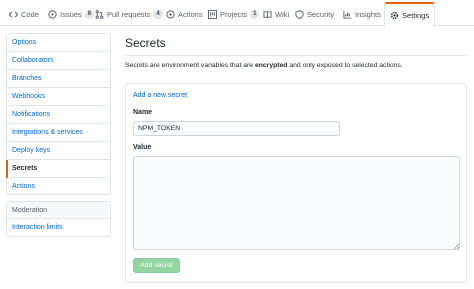 The width and height of the screenshot is (474, 289). What do you see at coordinates (158, 14) in the screenshot?
I see `pull-requests-count: 4` at bounding box center [158, 14].